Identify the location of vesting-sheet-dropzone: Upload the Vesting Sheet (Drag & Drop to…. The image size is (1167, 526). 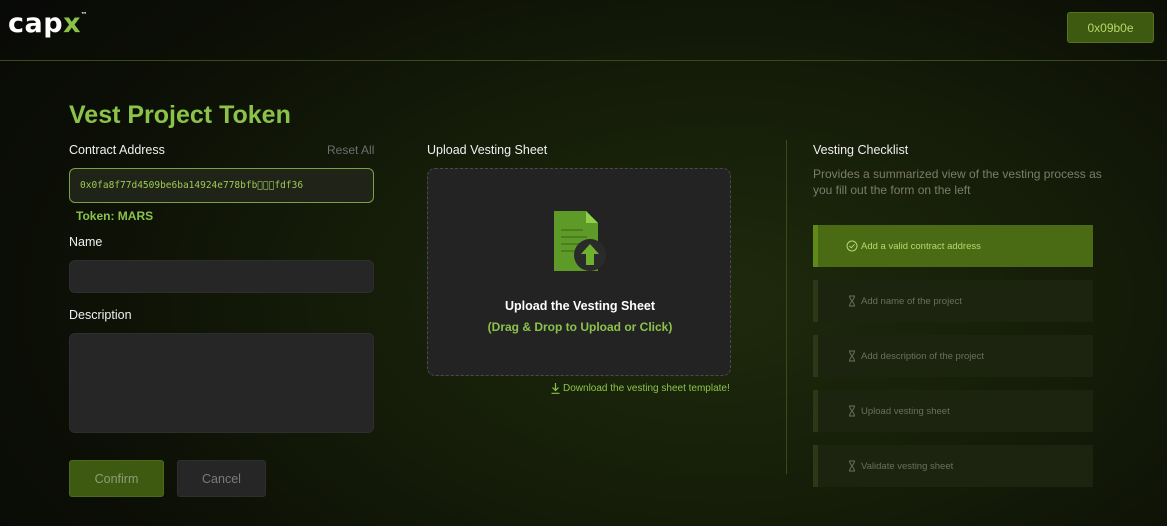
(579, 272).